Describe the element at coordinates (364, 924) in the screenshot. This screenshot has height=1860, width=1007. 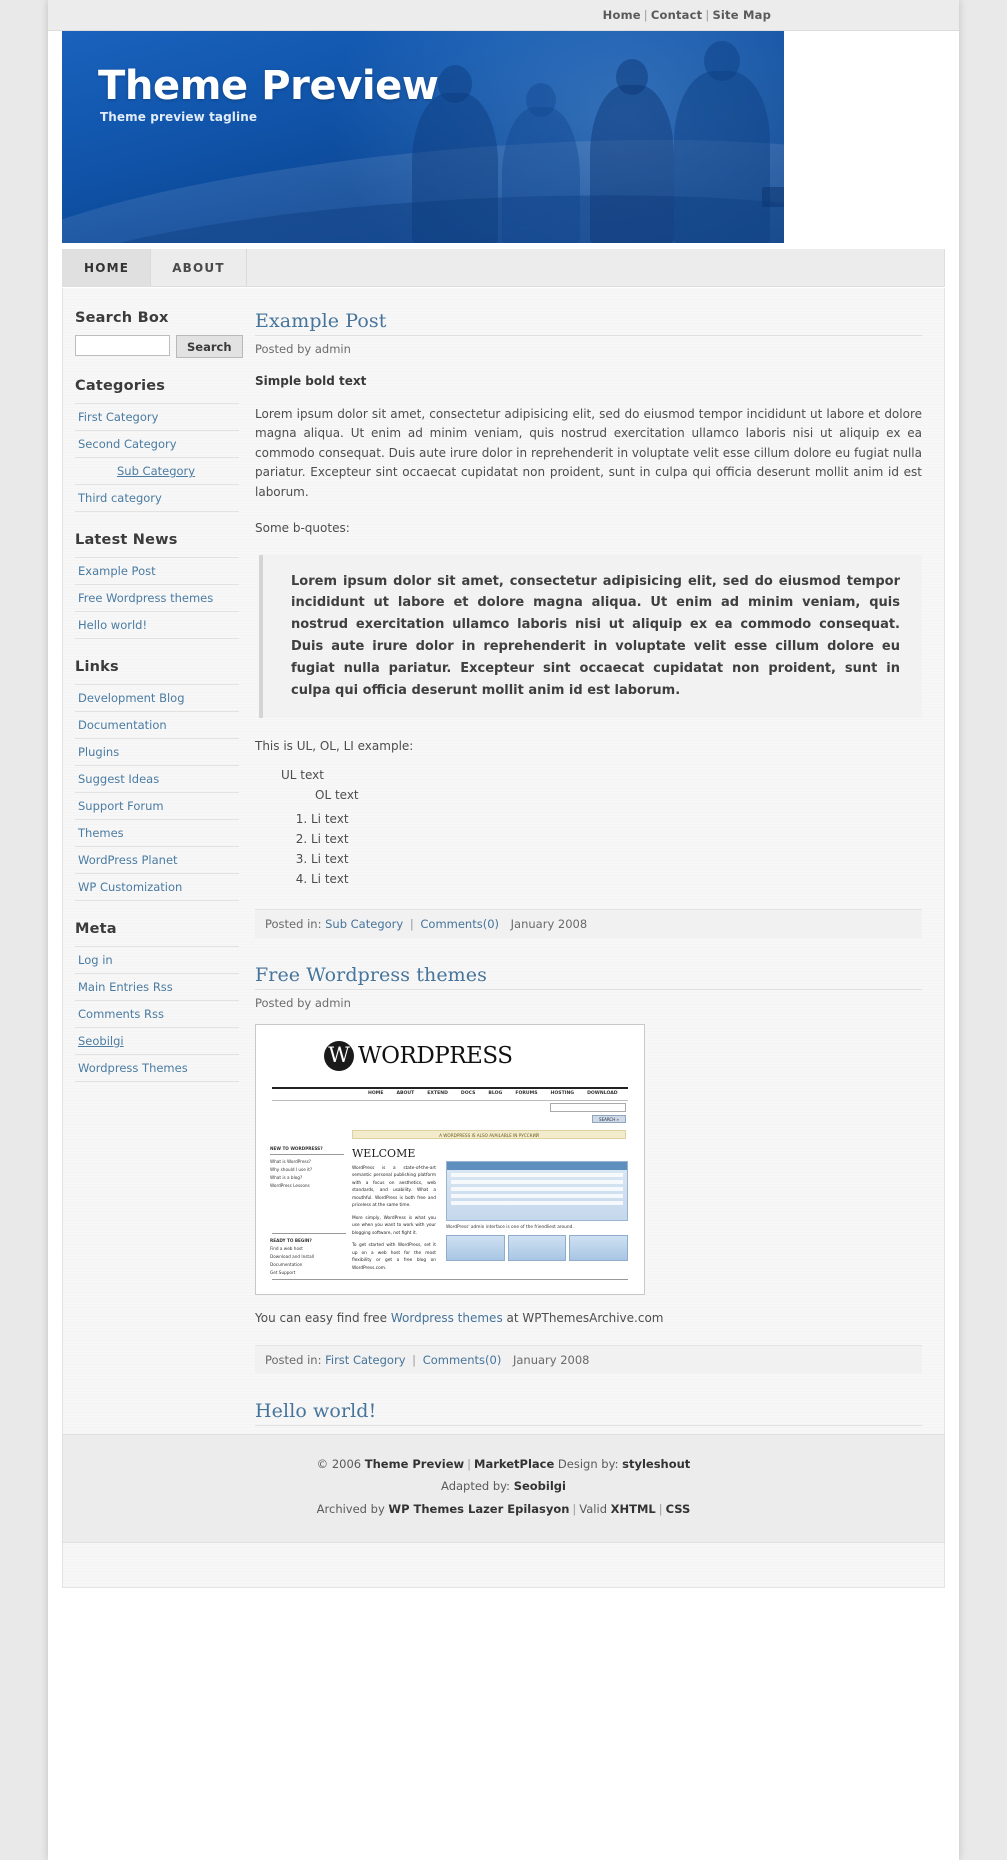
I see `post-category-link: Sub Category` at that location.